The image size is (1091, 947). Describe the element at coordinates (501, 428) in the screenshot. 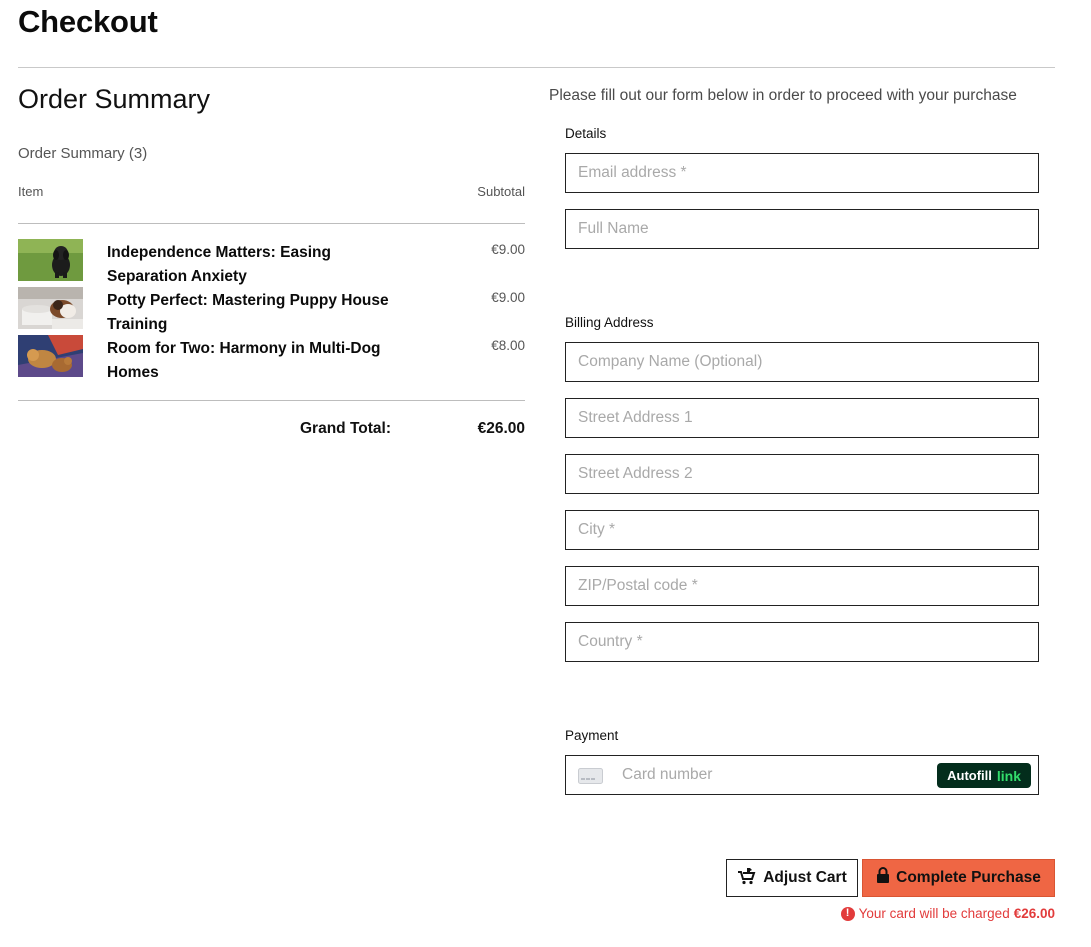

I see `grand-total-value: €26.00` at that location.